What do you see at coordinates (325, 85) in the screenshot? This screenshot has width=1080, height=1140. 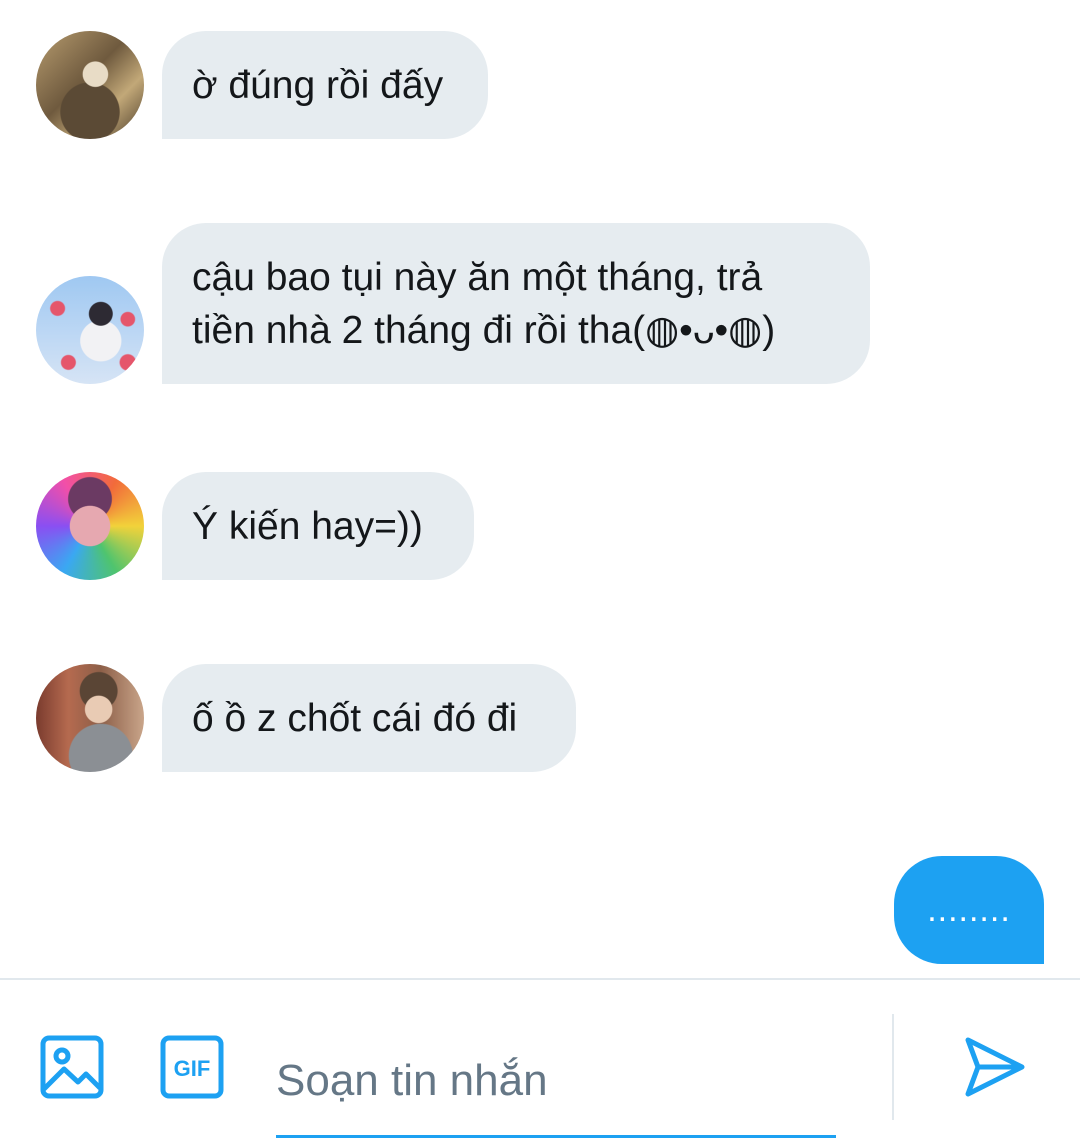 I see `message-bubble: ờ đúng rồi đấy` at bounding box center [325, 85].